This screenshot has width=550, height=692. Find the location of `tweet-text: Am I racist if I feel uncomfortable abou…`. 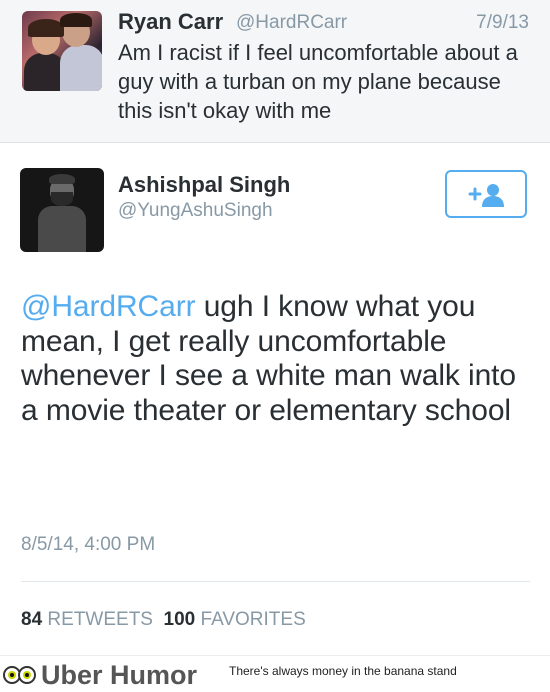

tweet-text: Am I racist if I feel uncomfortable abou… is located at coordinates (318, 81).